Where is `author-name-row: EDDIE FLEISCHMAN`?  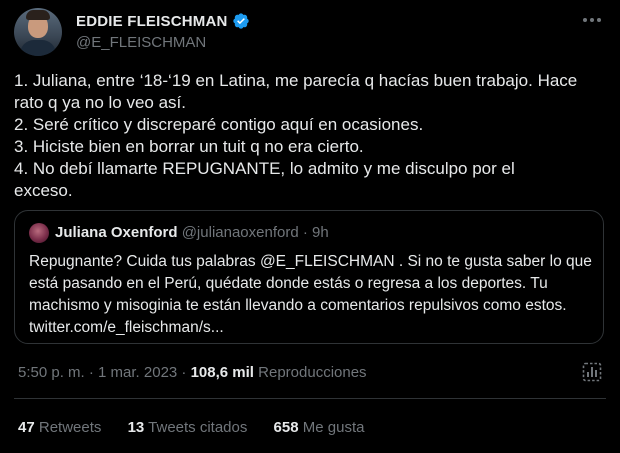 author-name-row: EDDIE FLEISCHMAN is located at coordinates (163, 21).